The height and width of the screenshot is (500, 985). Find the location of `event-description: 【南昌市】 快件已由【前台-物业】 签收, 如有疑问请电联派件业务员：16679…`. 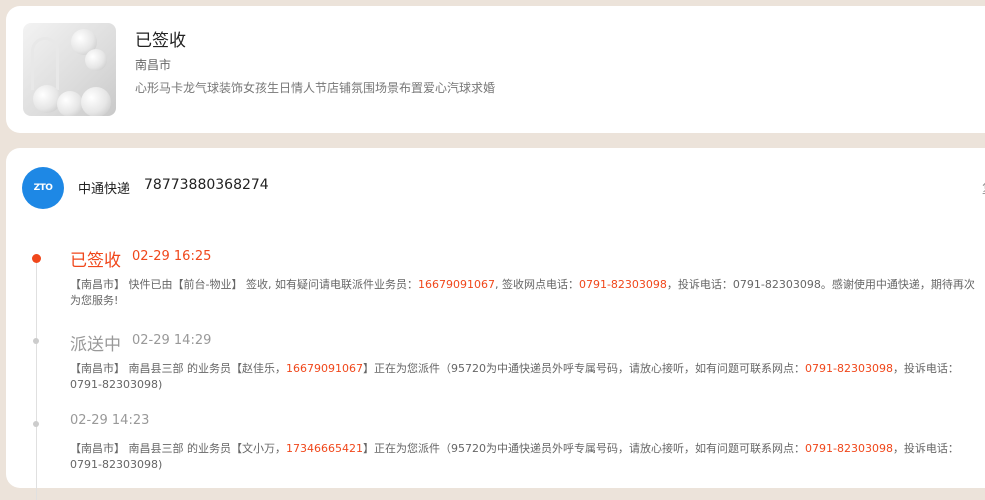

event-description: 【南昌市】 快件已由【前台-物业】 签收, 如有疑问请电联派件业务员：16679… is located at coordinates (527, 293).